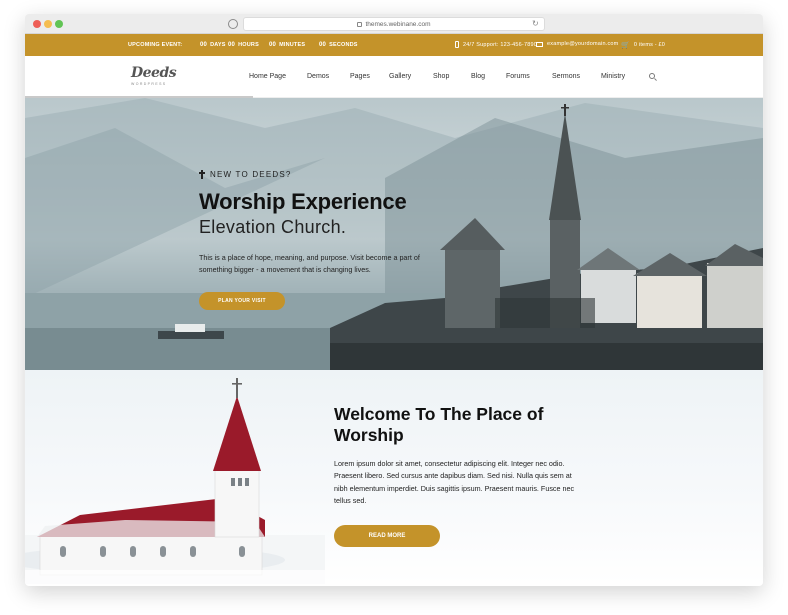  What do you see at coordinates (387, 536) in the screenshot?
I see `read-more-button: READ MORE` at bounding box center [387, 536].